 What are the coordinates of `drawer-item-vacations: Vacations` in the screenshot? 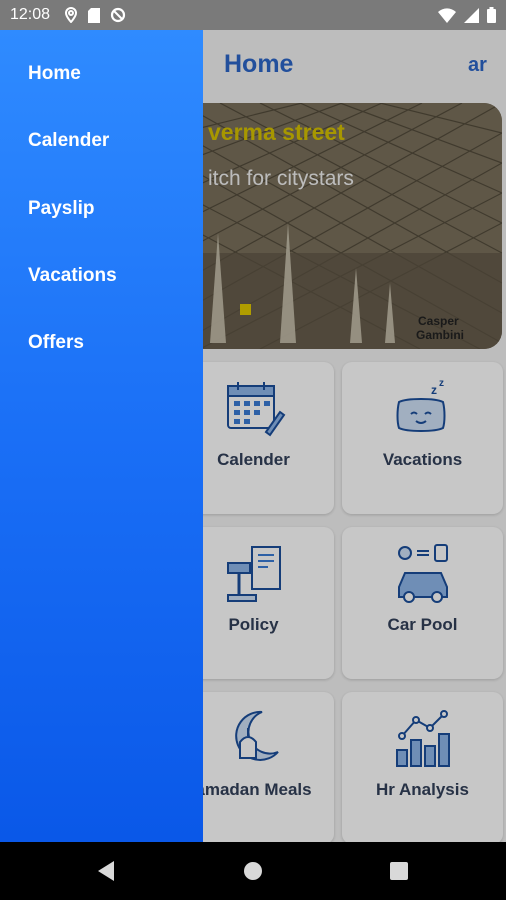 It's located at (72, 276).